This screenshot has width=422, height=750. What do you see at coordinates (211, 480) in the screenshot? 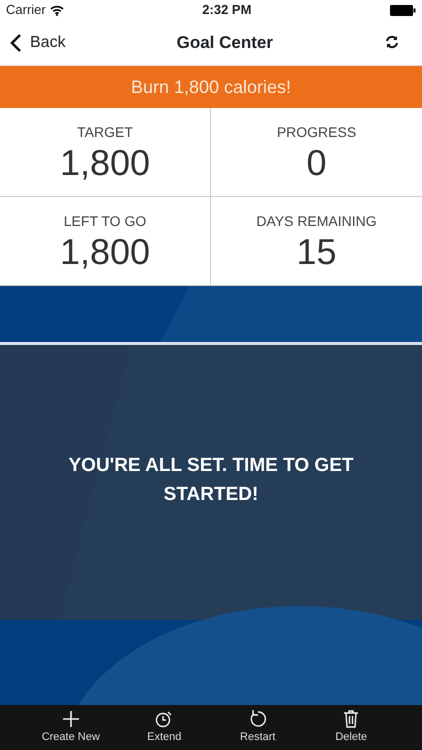
I see `status-message: YOU'RE ALL SET. TIME TO GET STARTED!` at bounding box center [211, 480].